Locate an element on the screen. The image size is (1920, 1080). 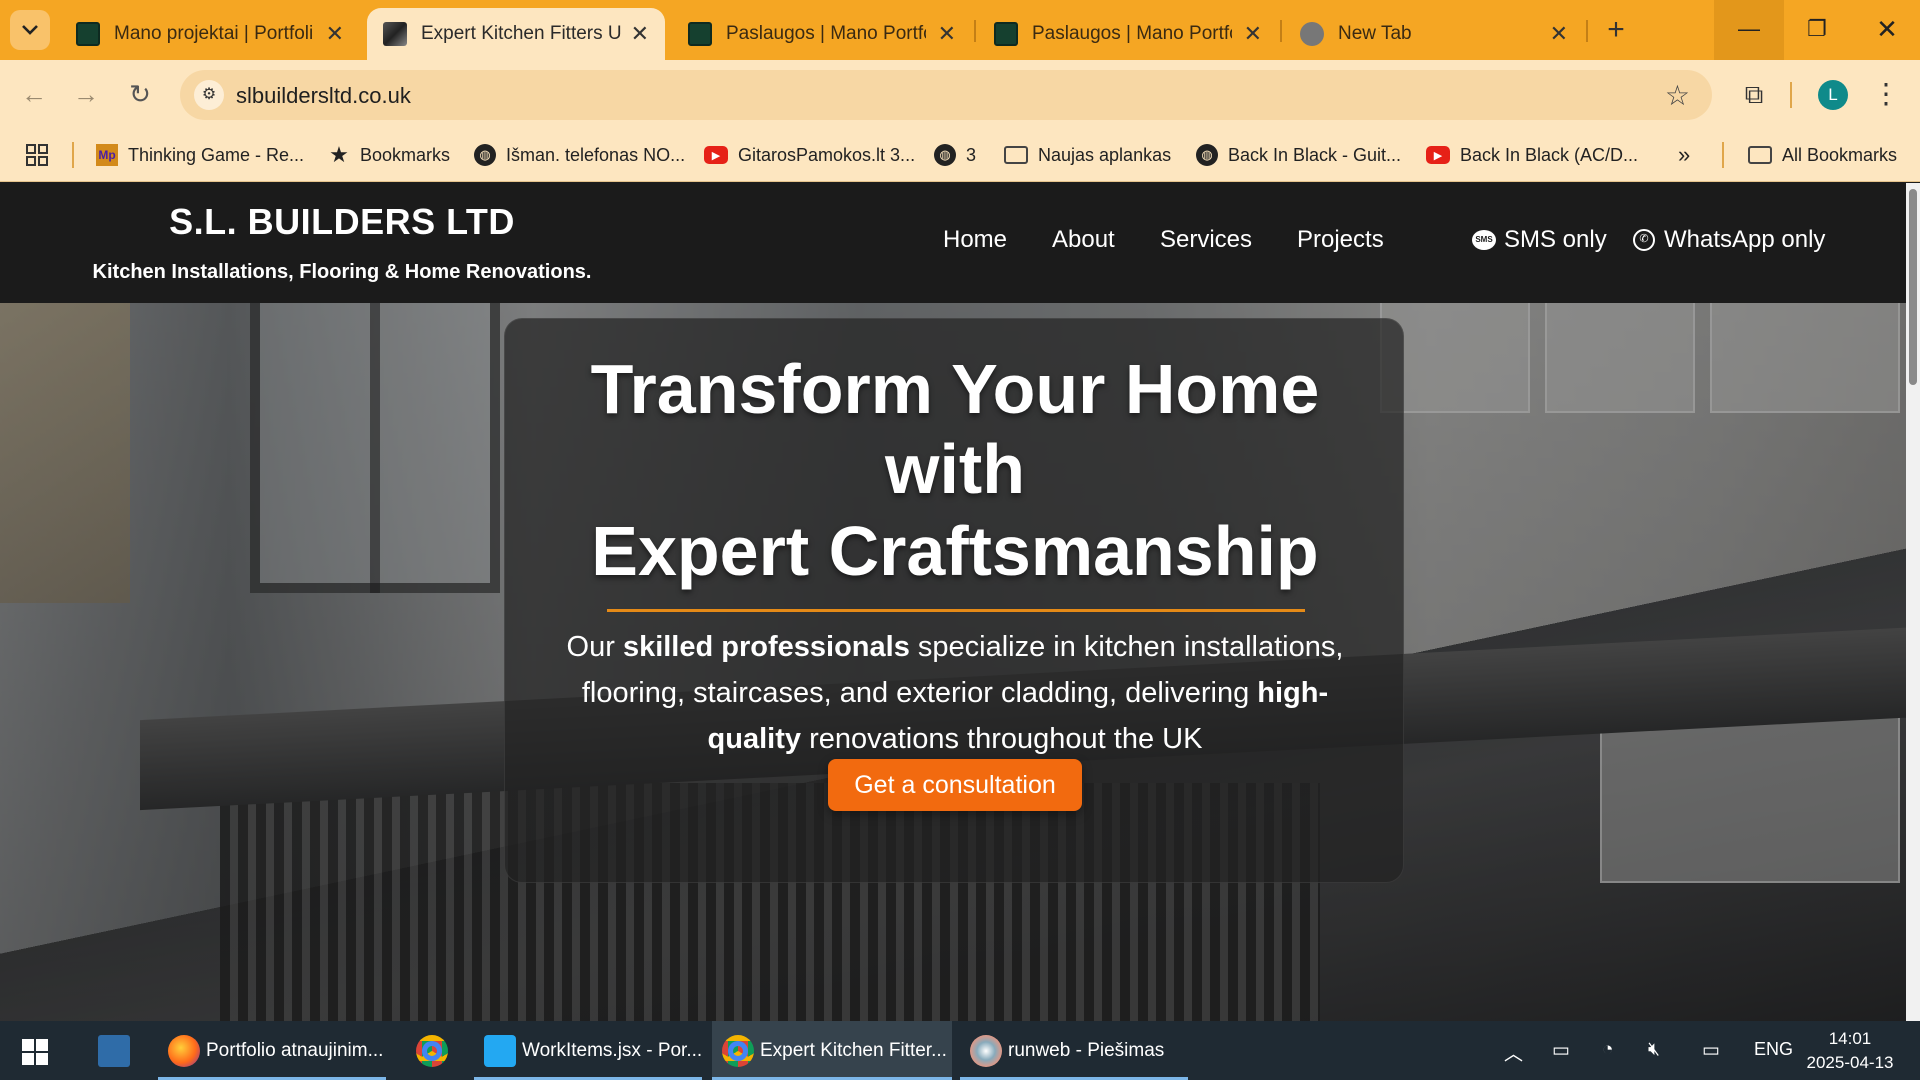
menu-kebab-icon: ⋮ is located at coordinates (1886, 94).